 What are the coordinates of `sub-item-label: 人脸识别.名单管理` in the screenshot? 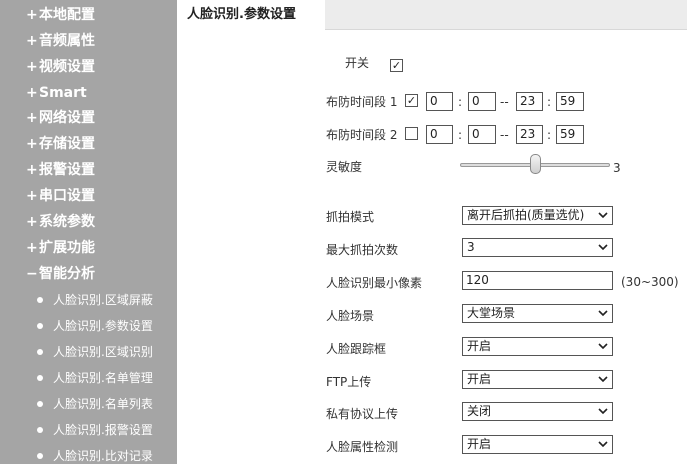 It's located at (103, 378).